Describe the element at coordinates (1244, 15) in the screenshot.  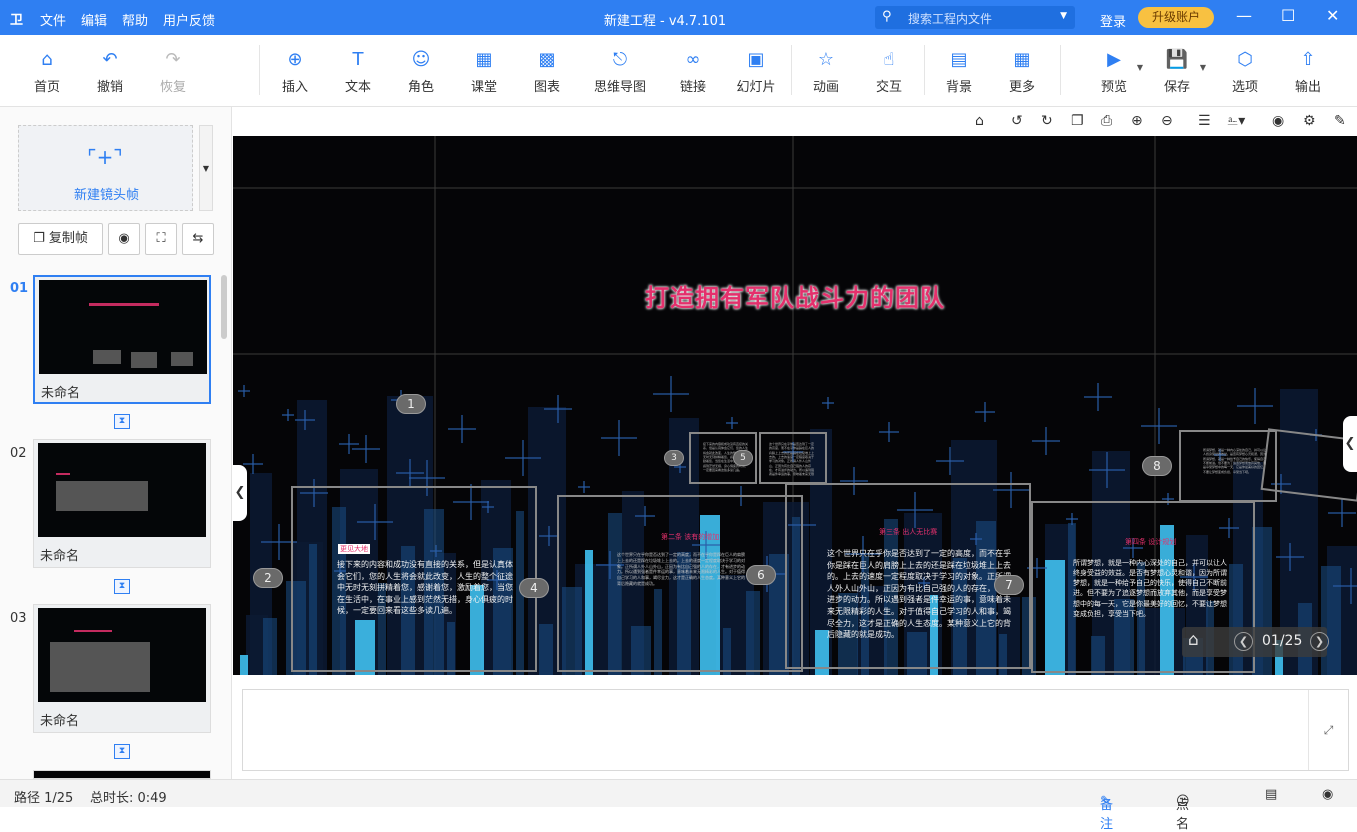
I see `minimize-icon: —` at that location.